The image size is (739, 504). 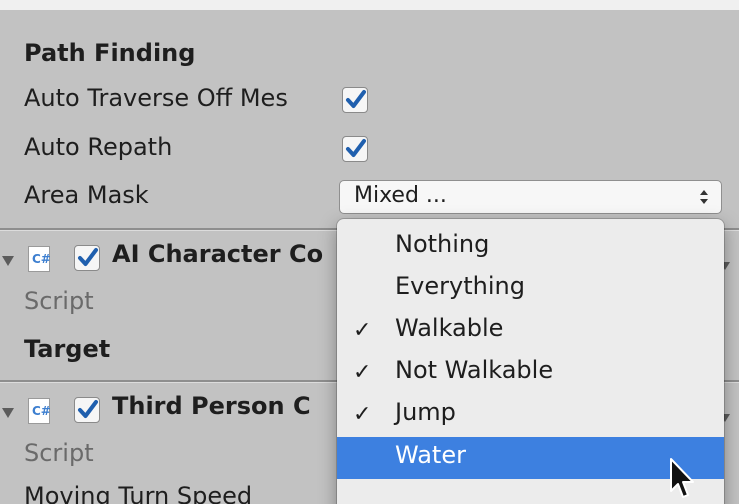 What do you see at coordinates (430, 455) in the screenshot?
I see `menu-item-label: Water` at bounding box center [430, 455].